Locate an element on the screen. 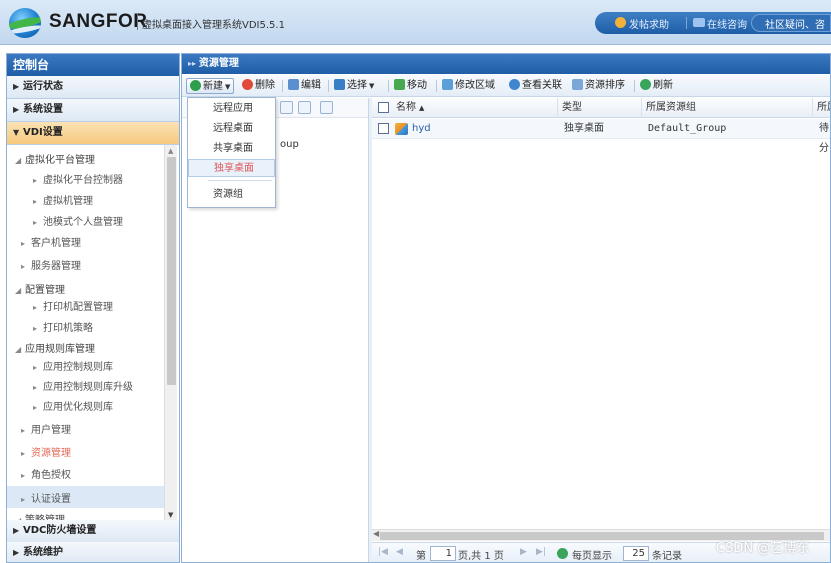 The image size is (831, 563). sidebar-section-system-settings: ▶ 系统设置 is located at coordinates (93, 110).